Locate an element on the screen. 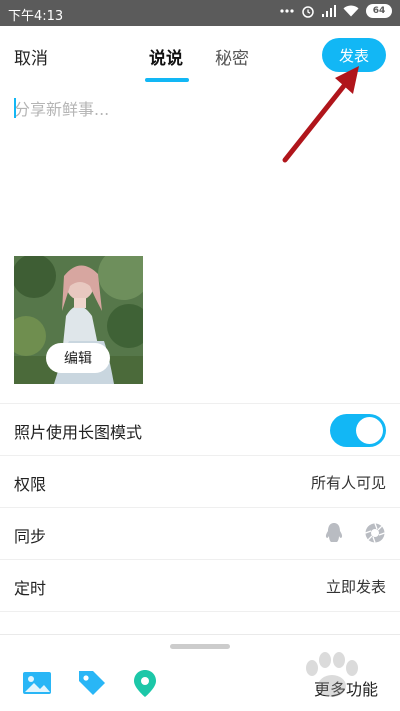 The image size is (400, 711). tag-icon is located at coordinates (92, 683).